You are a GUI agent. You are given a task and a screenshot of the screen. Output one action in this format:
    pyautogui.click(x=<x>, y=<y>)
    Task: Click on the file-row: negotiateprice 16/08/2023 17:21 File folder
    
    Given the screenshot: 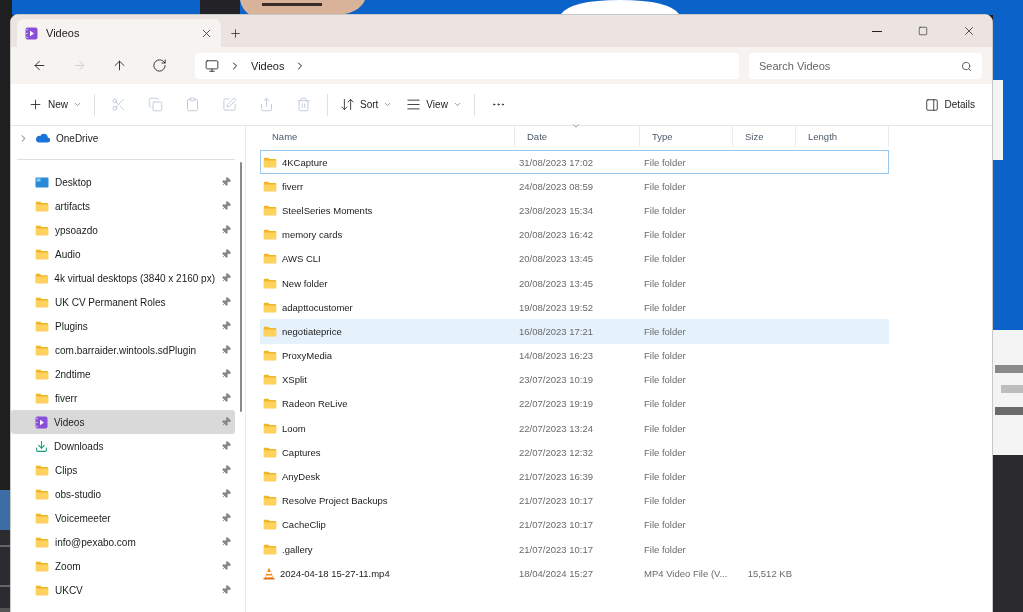 What is the action you would take?
    pyautogui.click(x=574, y=331)
    